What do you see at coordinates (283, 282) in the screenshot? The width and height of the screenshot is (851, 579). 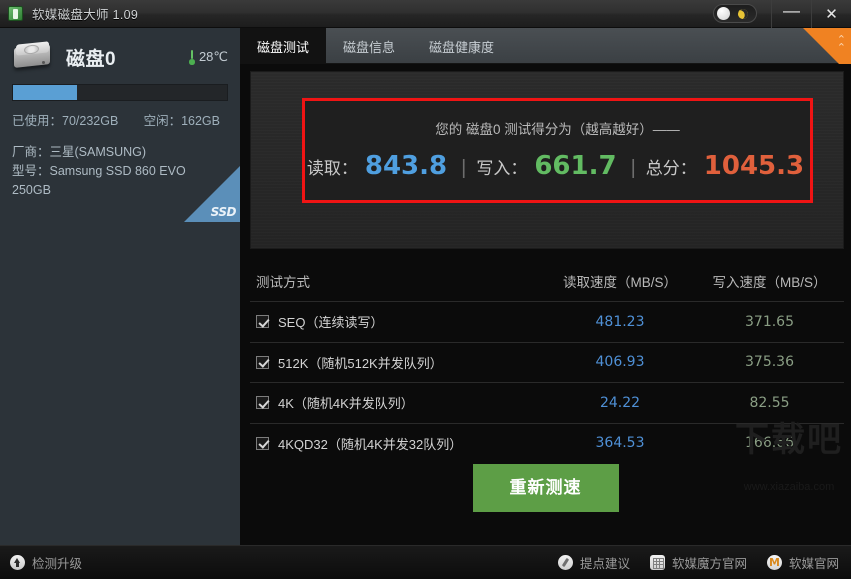 I see `header-method: 测试方式` at bounding box center [283, 282].